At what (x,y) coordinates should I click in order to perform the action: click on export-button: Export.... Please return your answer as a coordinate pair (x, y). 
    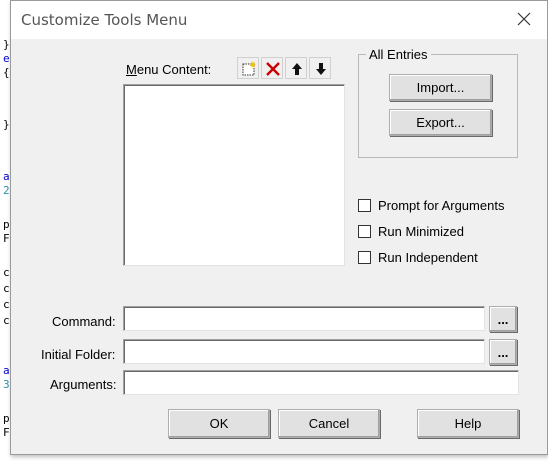
    Looking at the image, I should click on (440, 122).